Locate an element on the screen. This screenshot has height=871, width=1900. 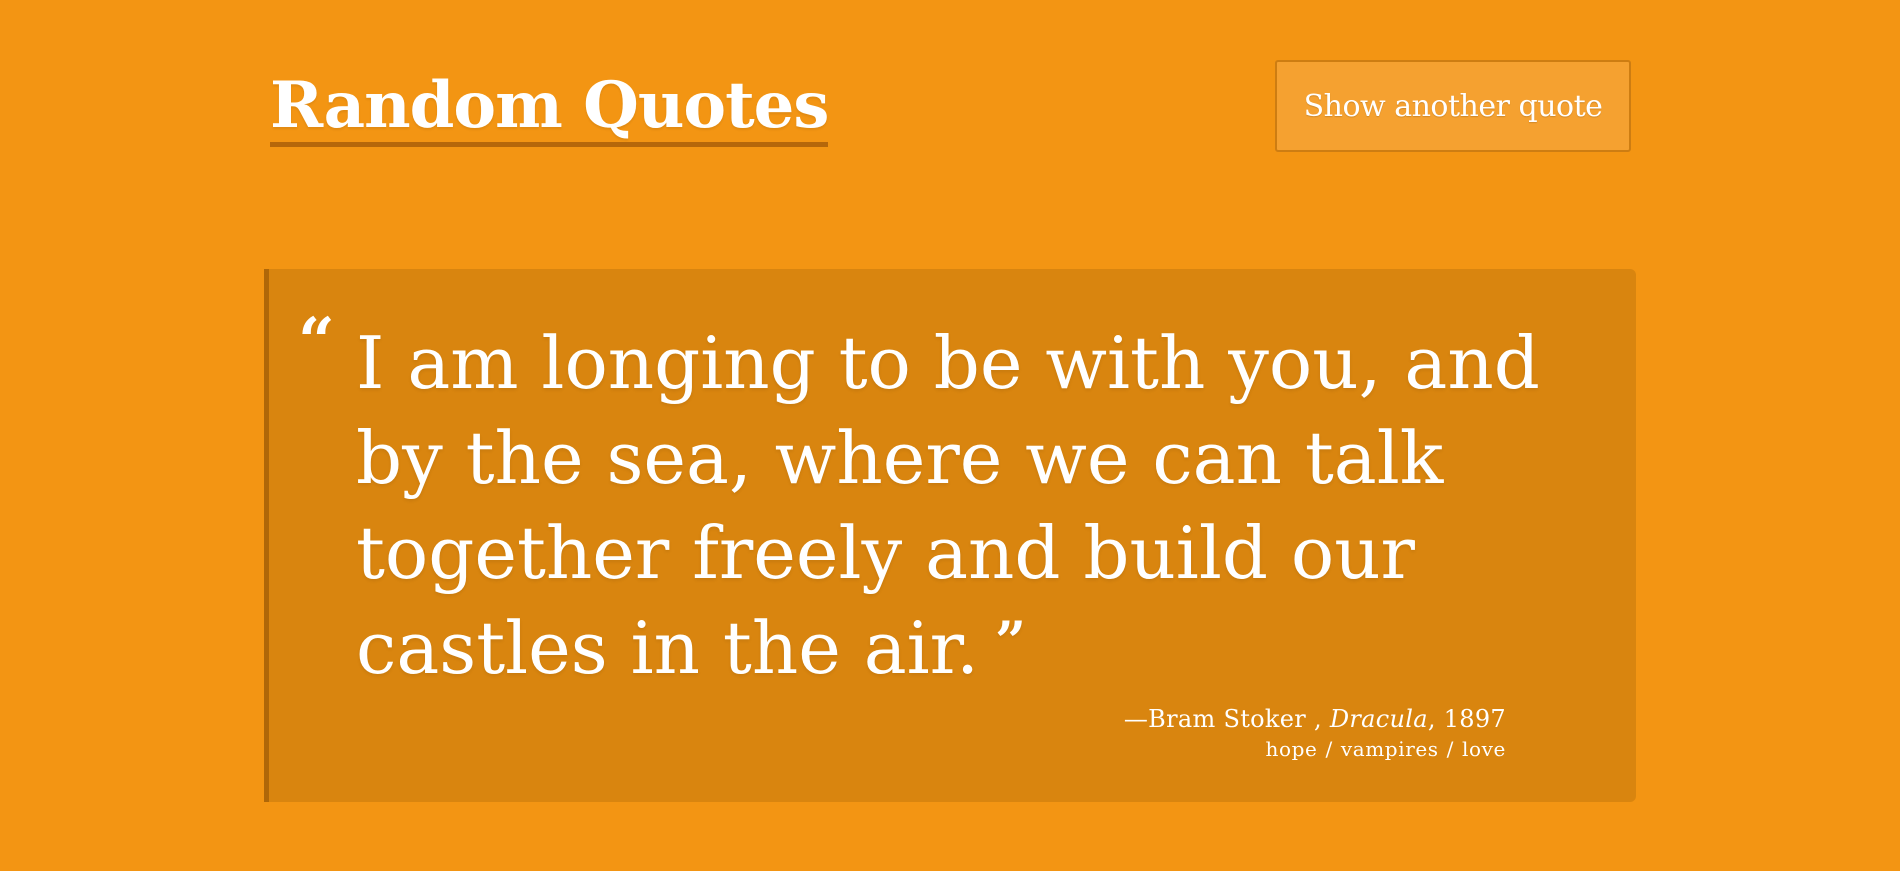
show-another-quote-button: Show another quote is located at coordinates (1453, 106).